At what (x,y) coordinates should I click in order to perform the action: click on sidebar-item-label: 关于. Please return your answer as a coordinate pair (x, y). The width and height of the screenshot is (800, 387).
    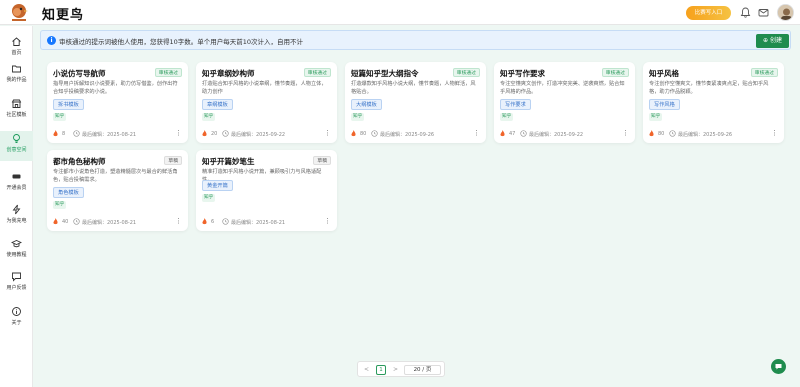
    Looking at the image, I should click on (16, 323).